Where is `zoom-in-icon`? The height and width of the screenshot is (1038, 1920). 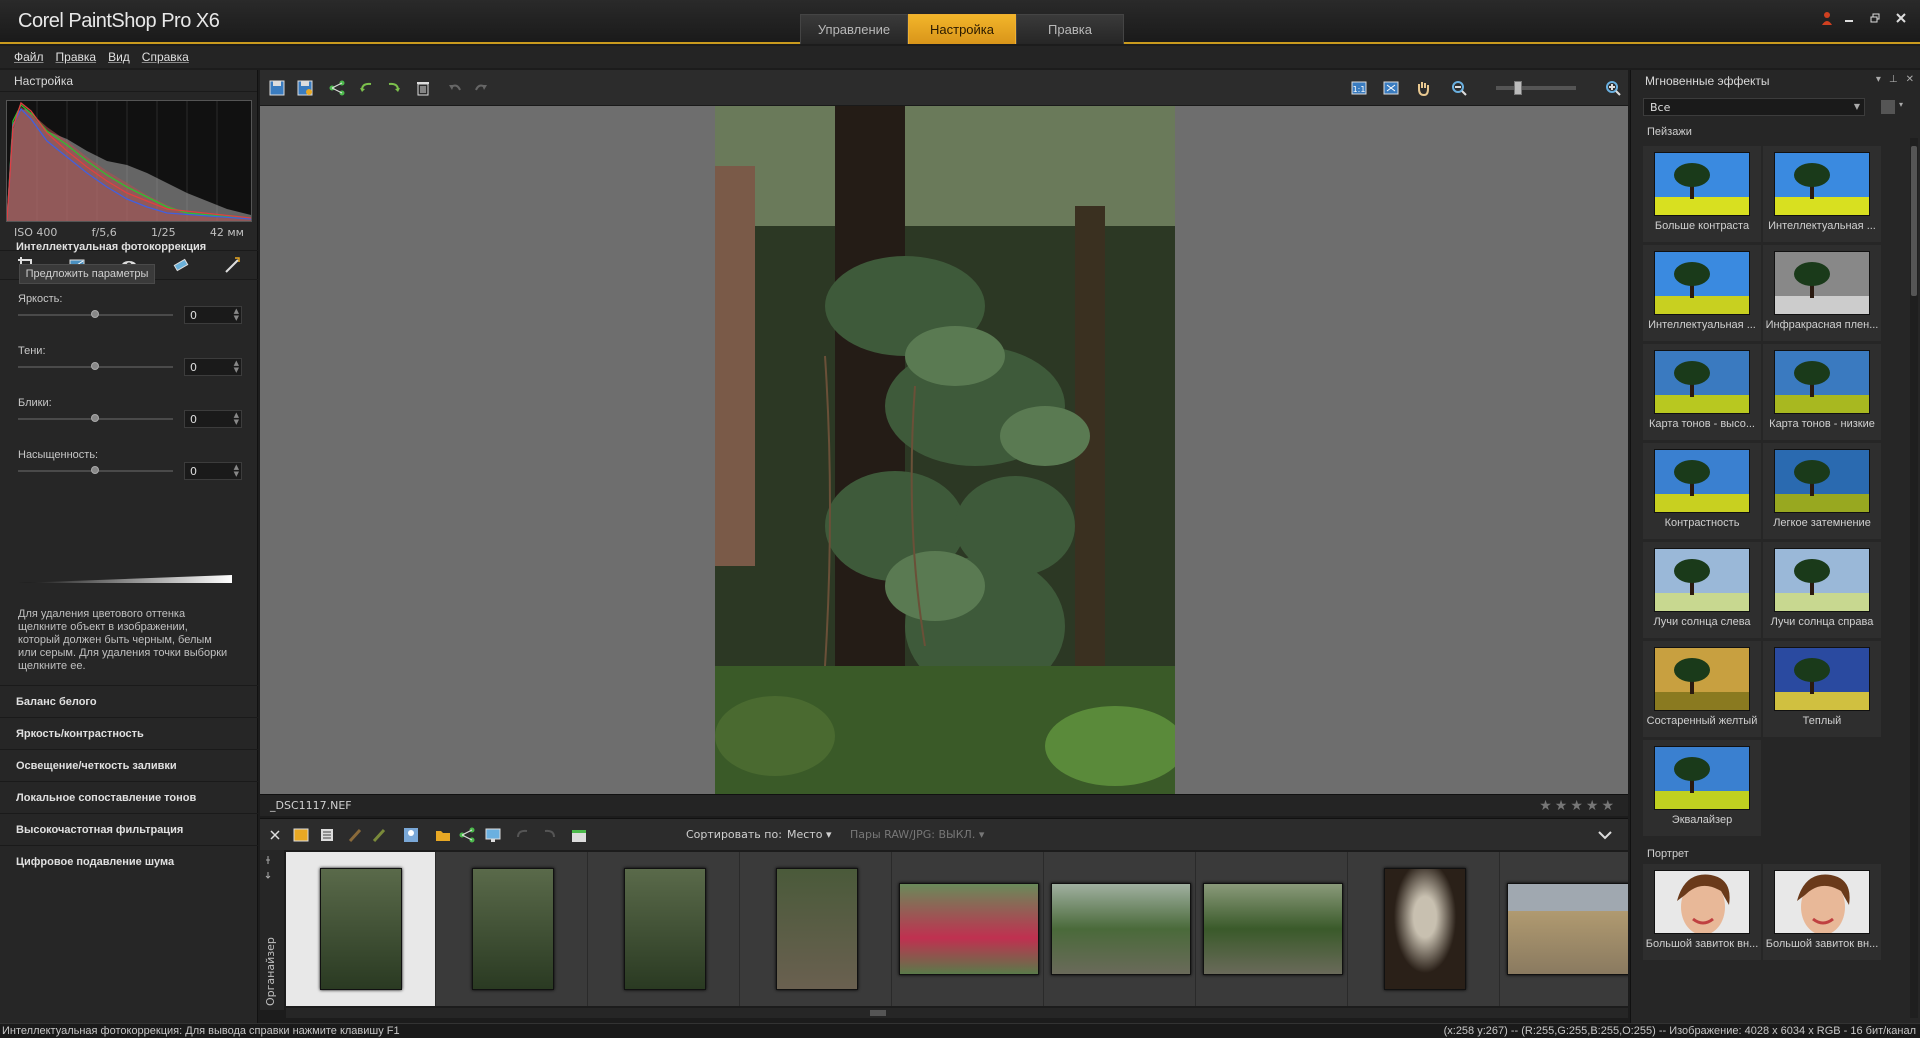 zoom-in-icon is located at coordinates (1613, 88).